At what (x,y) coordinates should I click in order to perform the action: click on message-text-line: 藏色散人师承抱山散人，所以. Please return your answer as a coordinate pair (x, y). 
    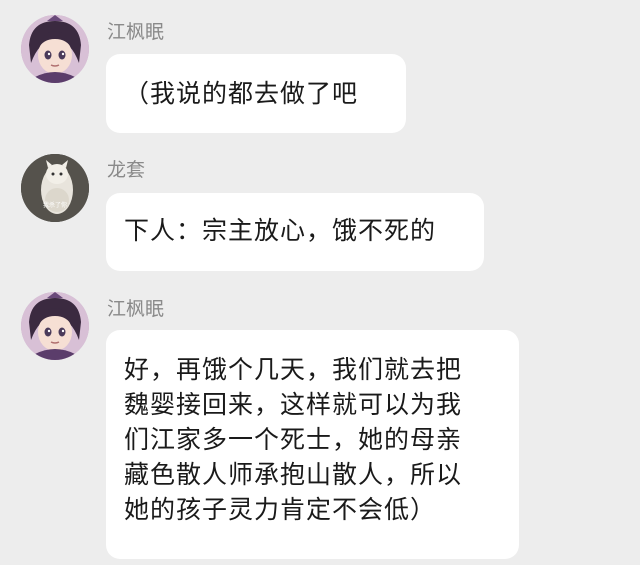
    Looking at the image, I should click on (293, 474).